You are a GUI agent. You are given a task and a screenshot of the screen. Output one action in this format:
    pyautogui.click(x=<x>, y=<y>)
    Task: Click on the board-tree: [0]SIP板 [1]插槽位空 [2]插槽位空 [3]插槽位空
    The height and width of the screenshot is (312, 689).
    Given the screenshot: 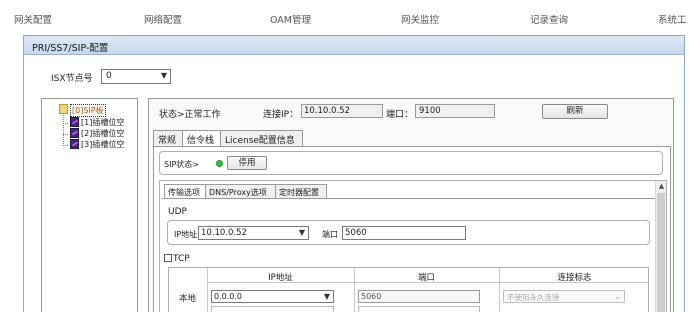 What is the action you would take?
    pyautogui.click(x=89, y=205)
    